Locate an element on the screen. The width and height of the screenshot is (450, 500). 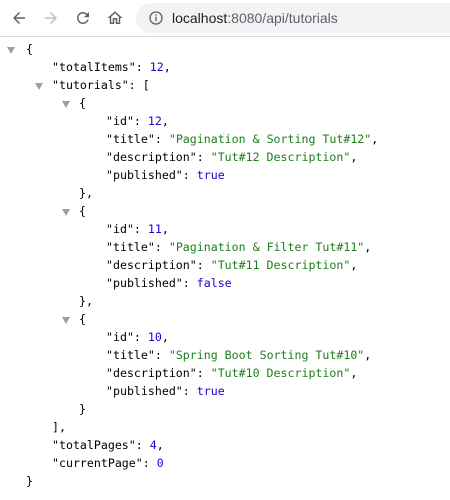
collapse-toggle-root is located at coordinates (11, 50).